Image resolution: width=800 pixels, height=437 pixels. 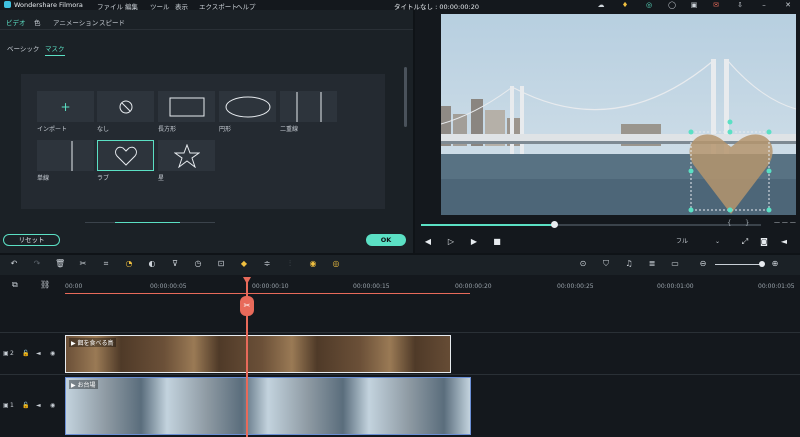 What do you see at coordinates (152, 264) in the screenshot?
I see `color-icon: ◐` at bounding box center [152, 264].